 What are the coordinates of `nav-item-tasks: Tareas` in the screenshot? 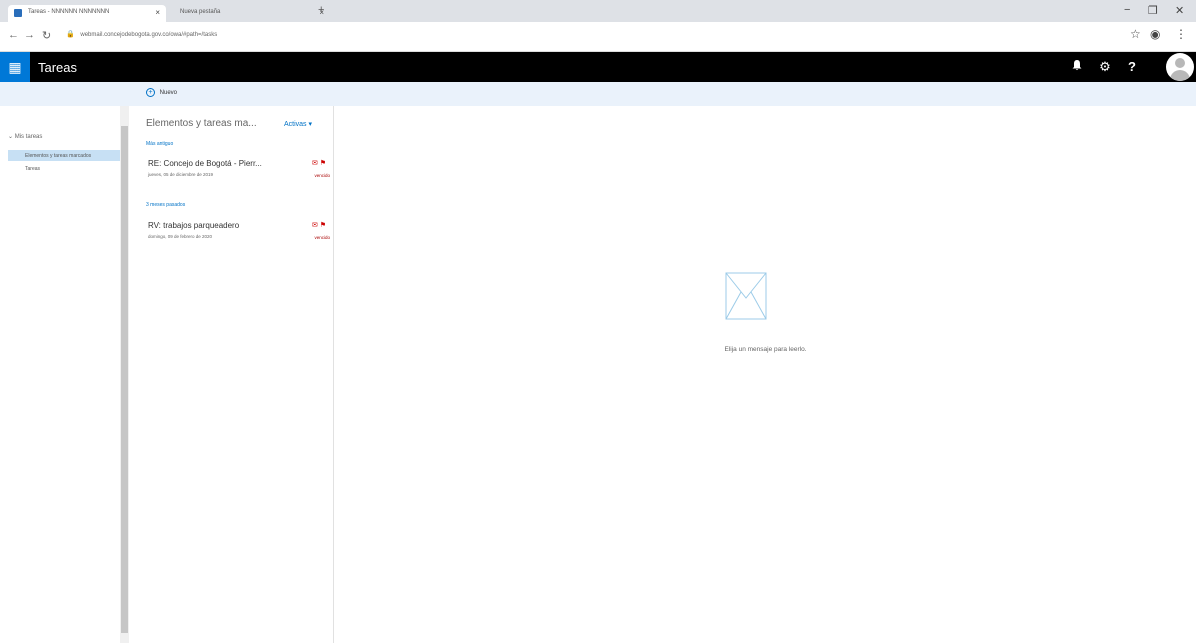 It's located at (64, 168).